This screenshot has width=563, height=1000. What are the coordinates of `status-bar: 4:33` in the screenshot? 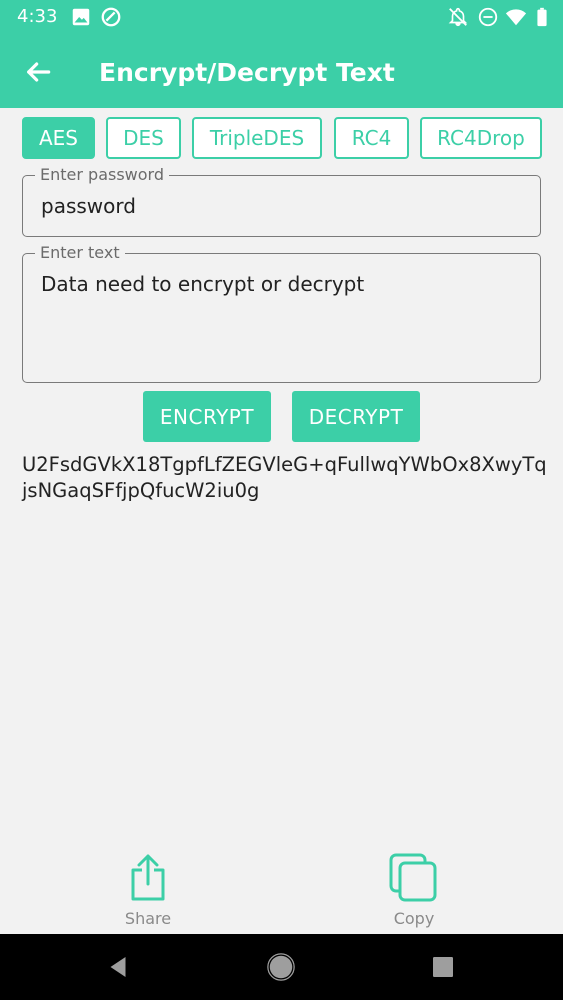 It's located at (281, 18).